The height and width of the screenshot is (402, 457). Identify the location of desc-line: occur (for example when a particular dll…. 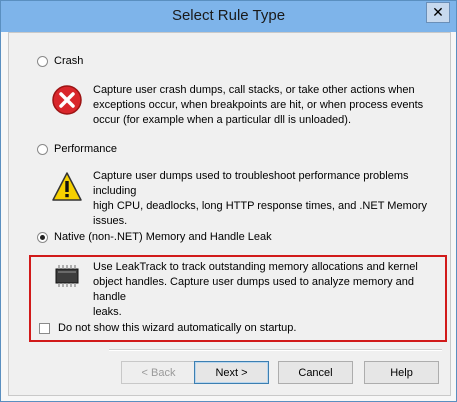
(222, 120).